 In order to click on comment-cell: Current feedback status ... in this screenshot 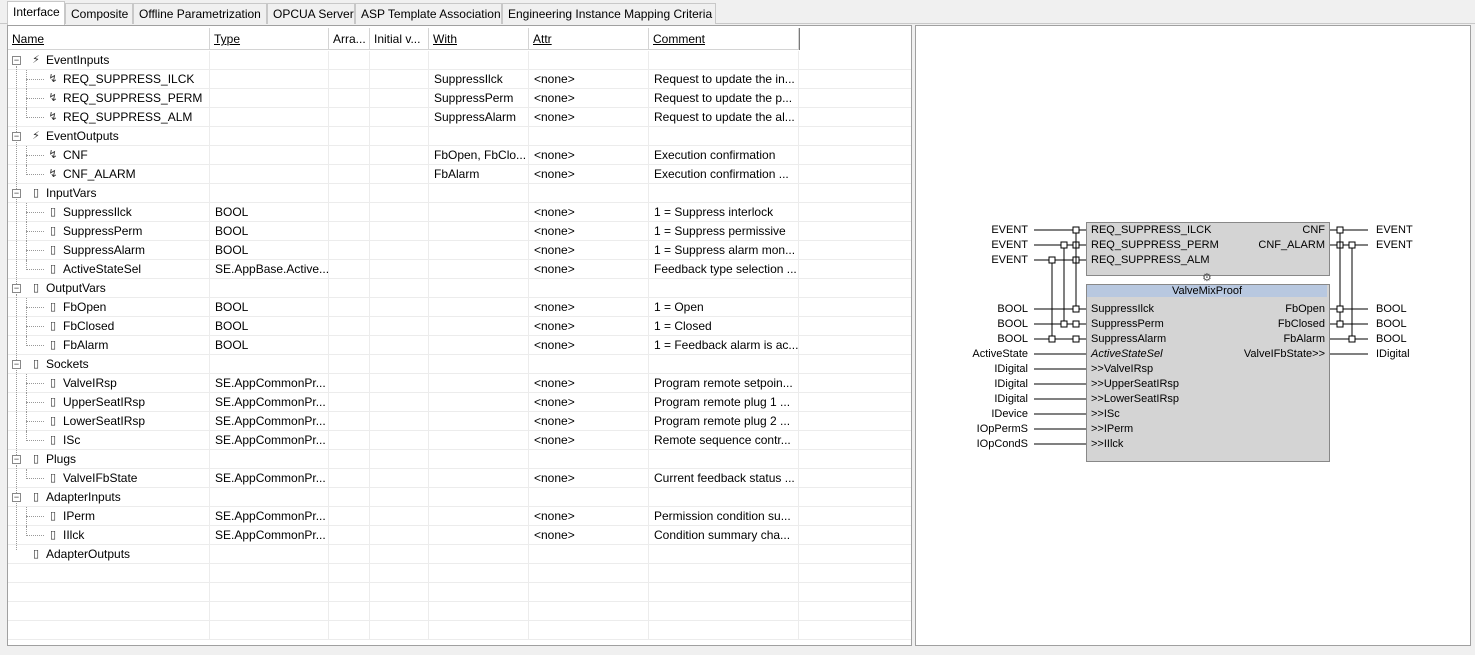, I will do `click(724, 478)`.